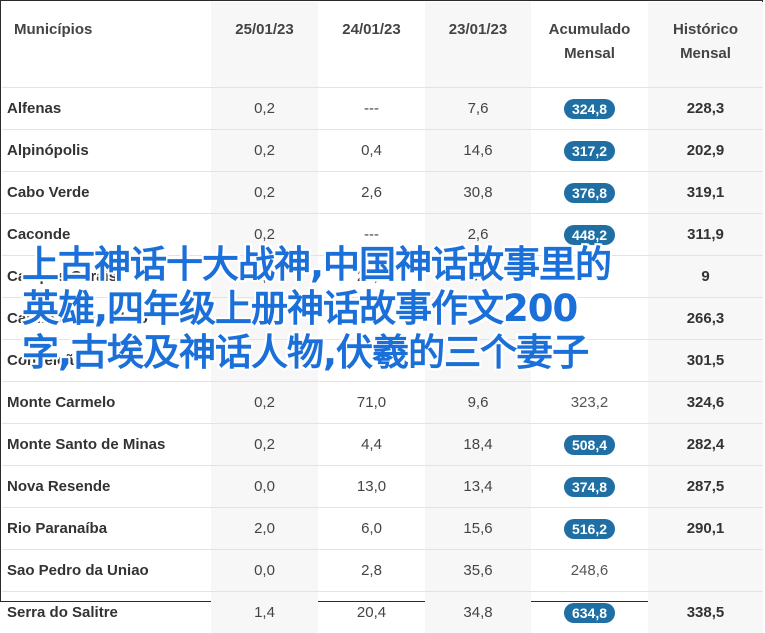 This screenshot has height=633, width=765. What do you see at coordinates (371, 612) in the screenshot?
I see `cell-date-2: 20,4` at bounding box center [371, 612].